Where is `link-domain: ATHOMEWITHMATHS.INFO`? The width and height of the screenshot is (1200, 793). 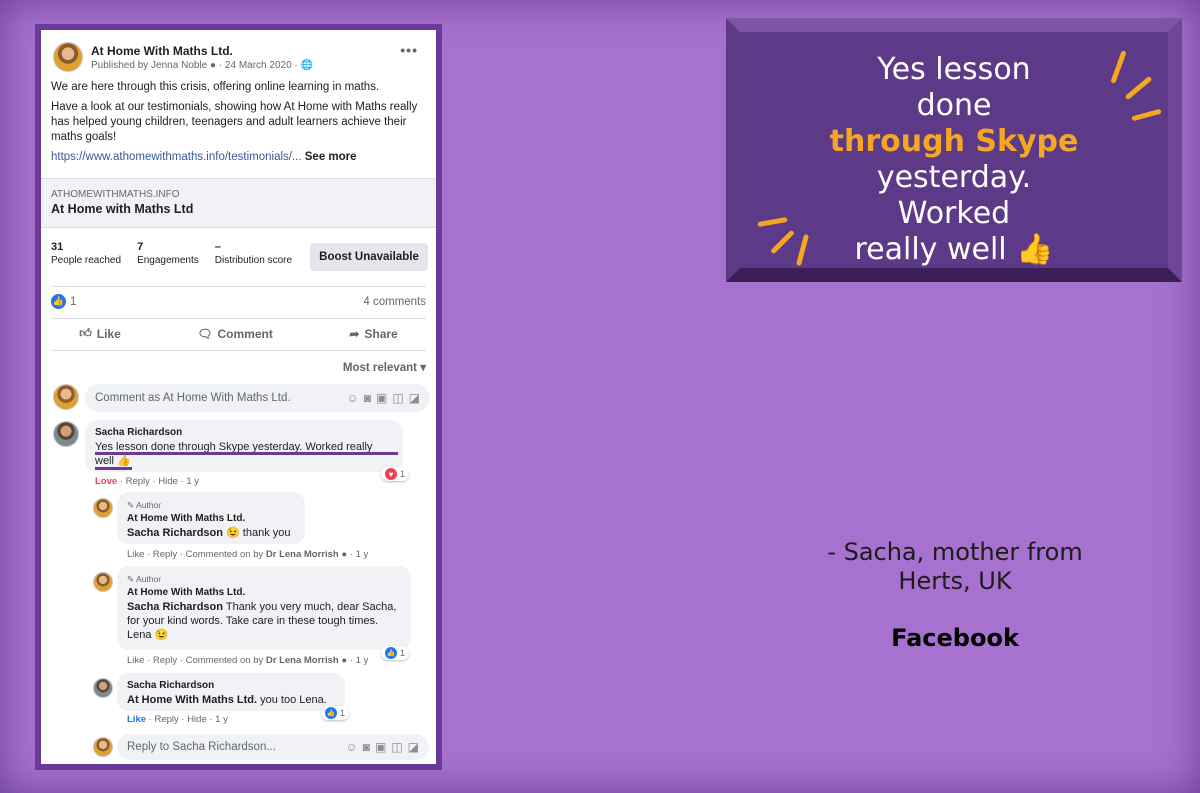
link-domain: ATHOMEWITHMATHS.INFO is located at coordinates (115, 194).